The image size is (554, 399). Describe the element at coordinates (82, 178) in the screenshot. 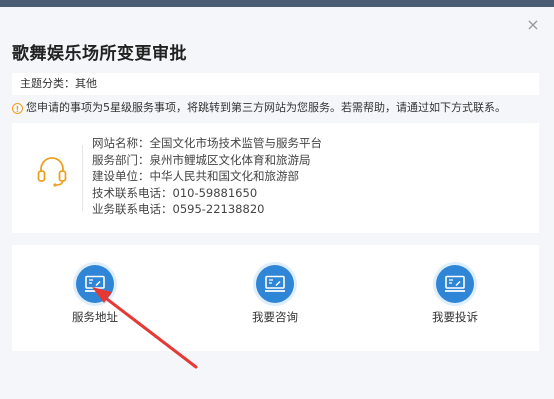

I see `divider` at that location.